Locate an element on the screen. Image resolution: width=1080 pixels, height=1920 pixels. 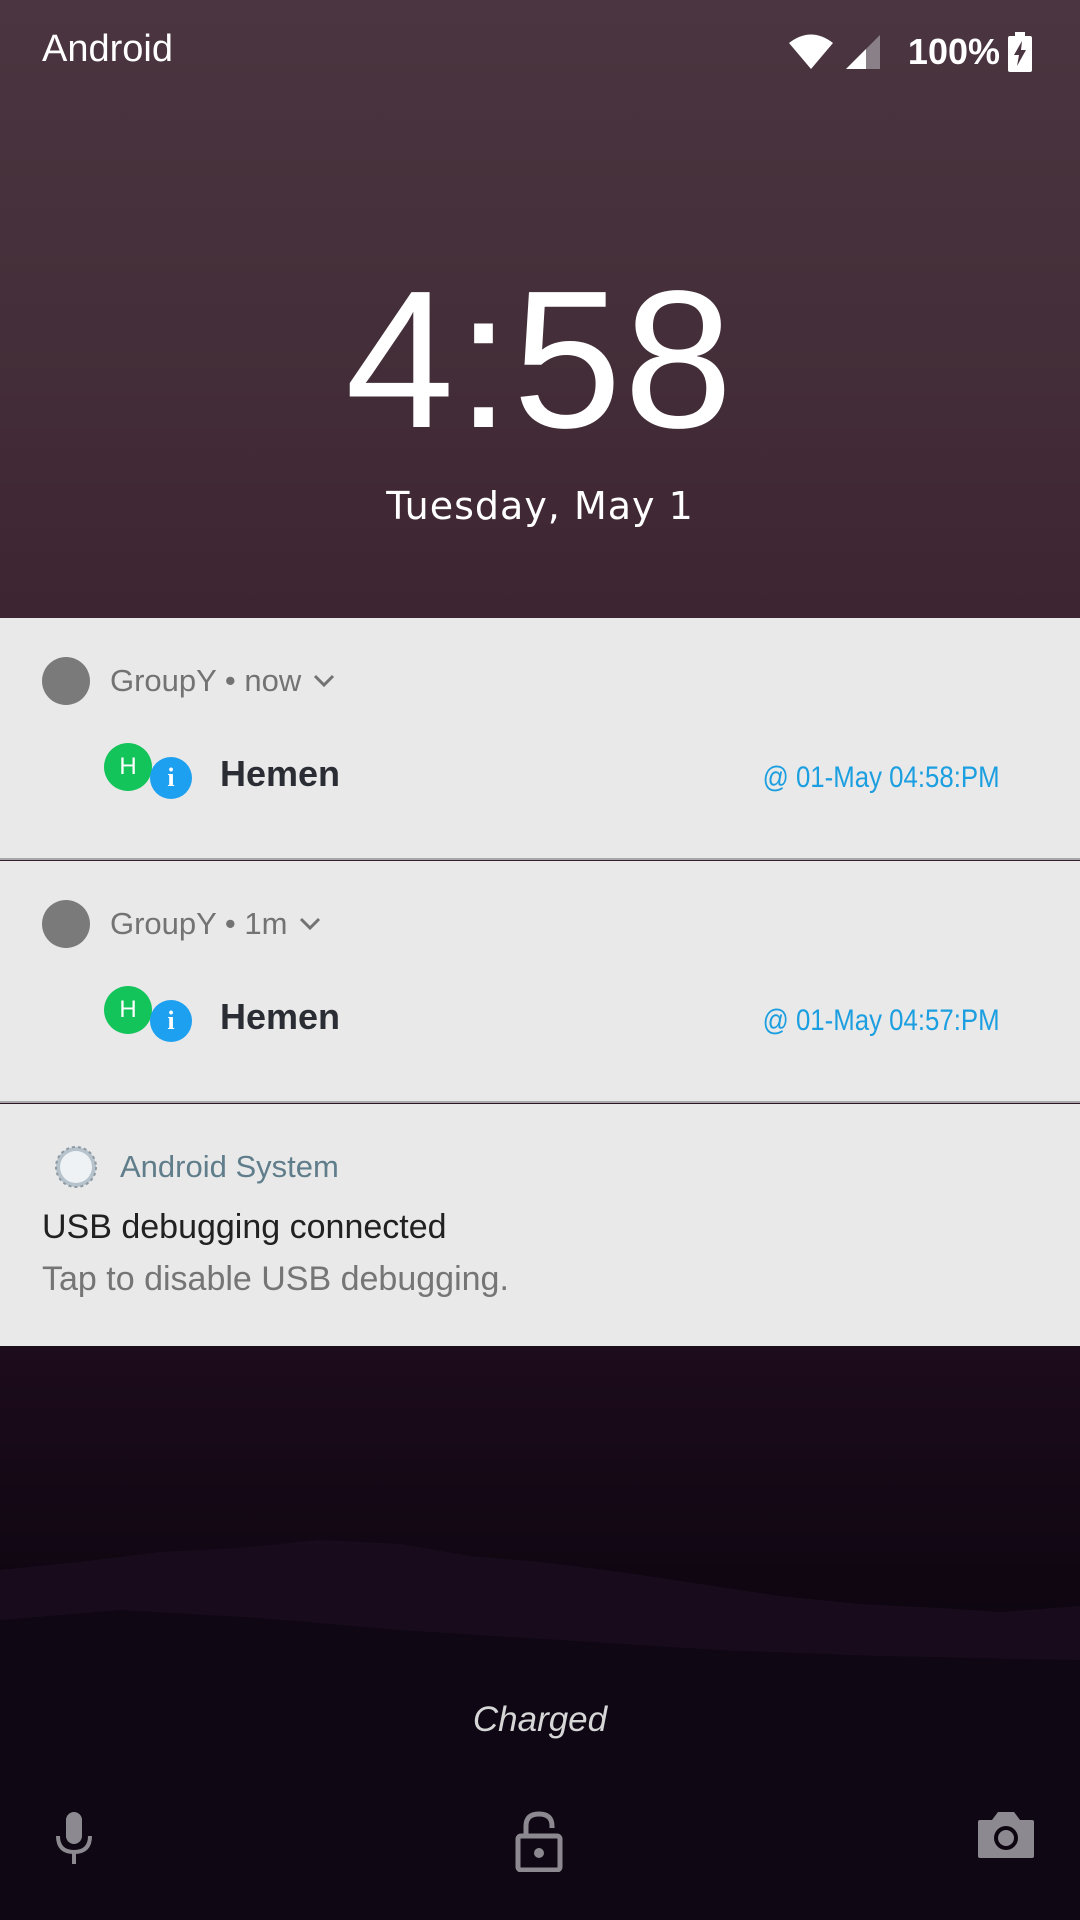
notification-title: USB debugging connected is located at coordinates (244, 1227).